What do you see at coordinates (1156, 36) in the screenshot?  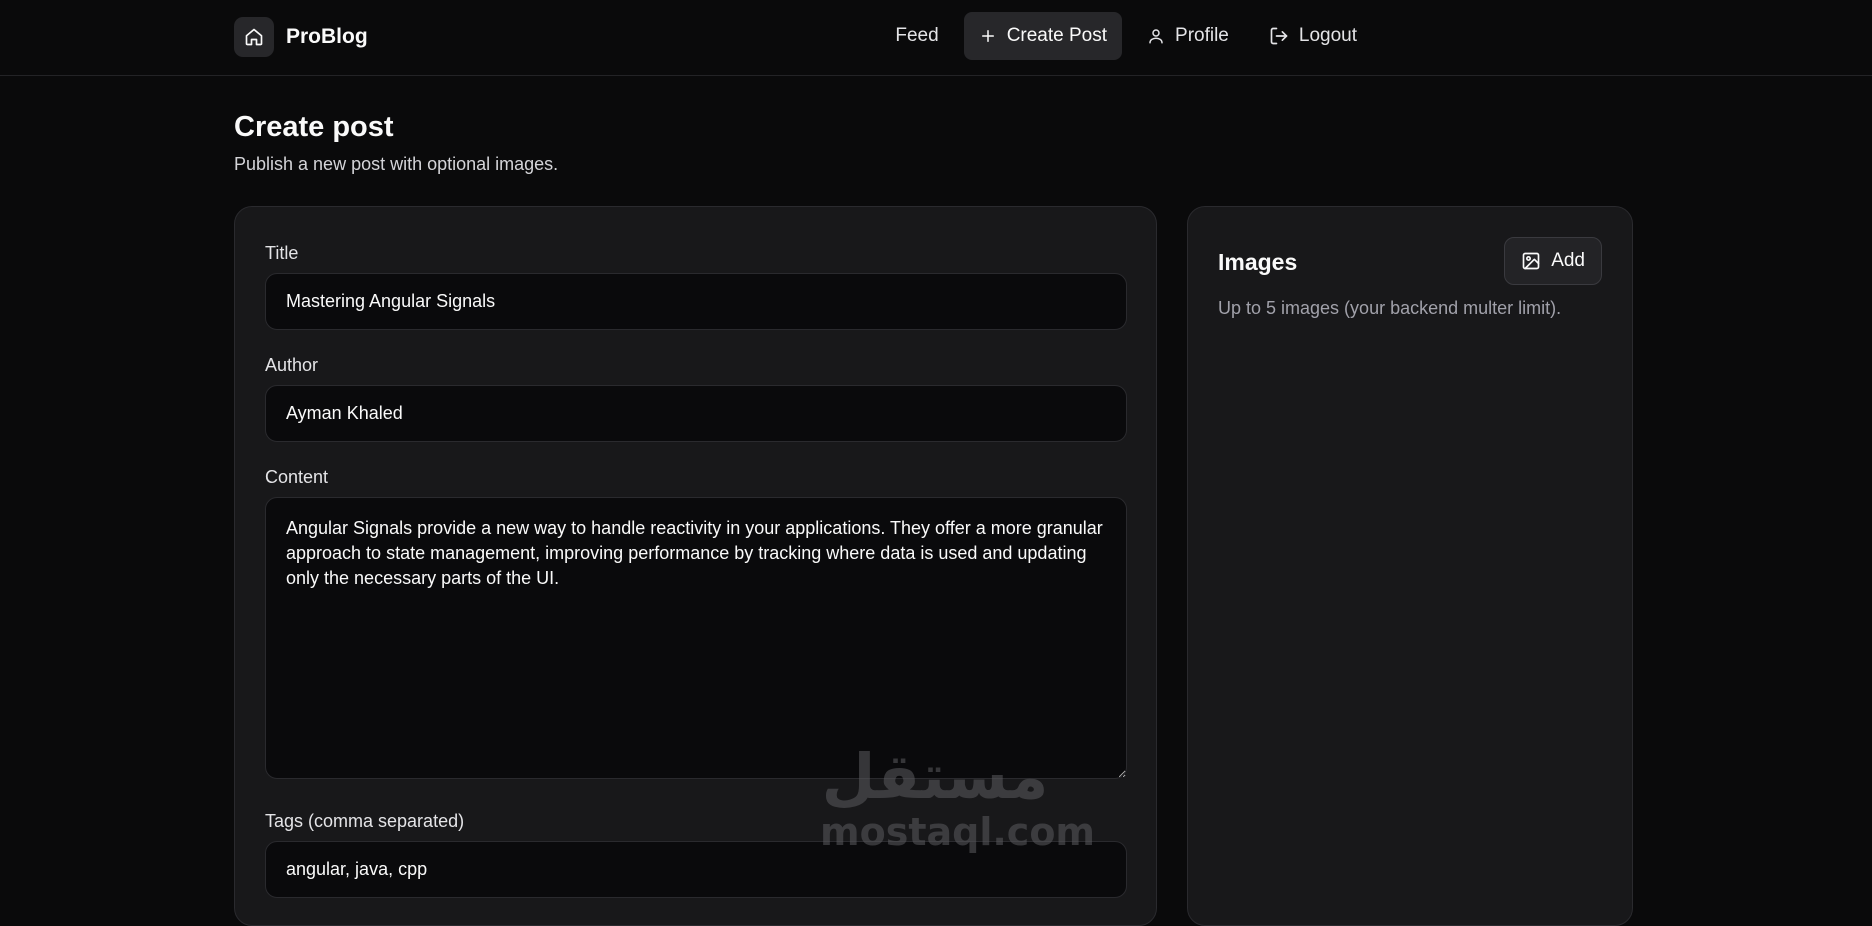 I see `user-icon` at bounding box center [1156, 36].